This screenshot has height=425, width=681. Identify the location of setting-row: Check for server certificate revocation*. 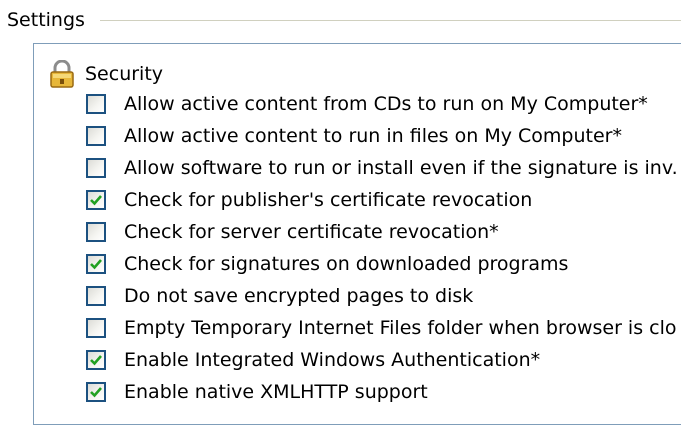
(292, 232).